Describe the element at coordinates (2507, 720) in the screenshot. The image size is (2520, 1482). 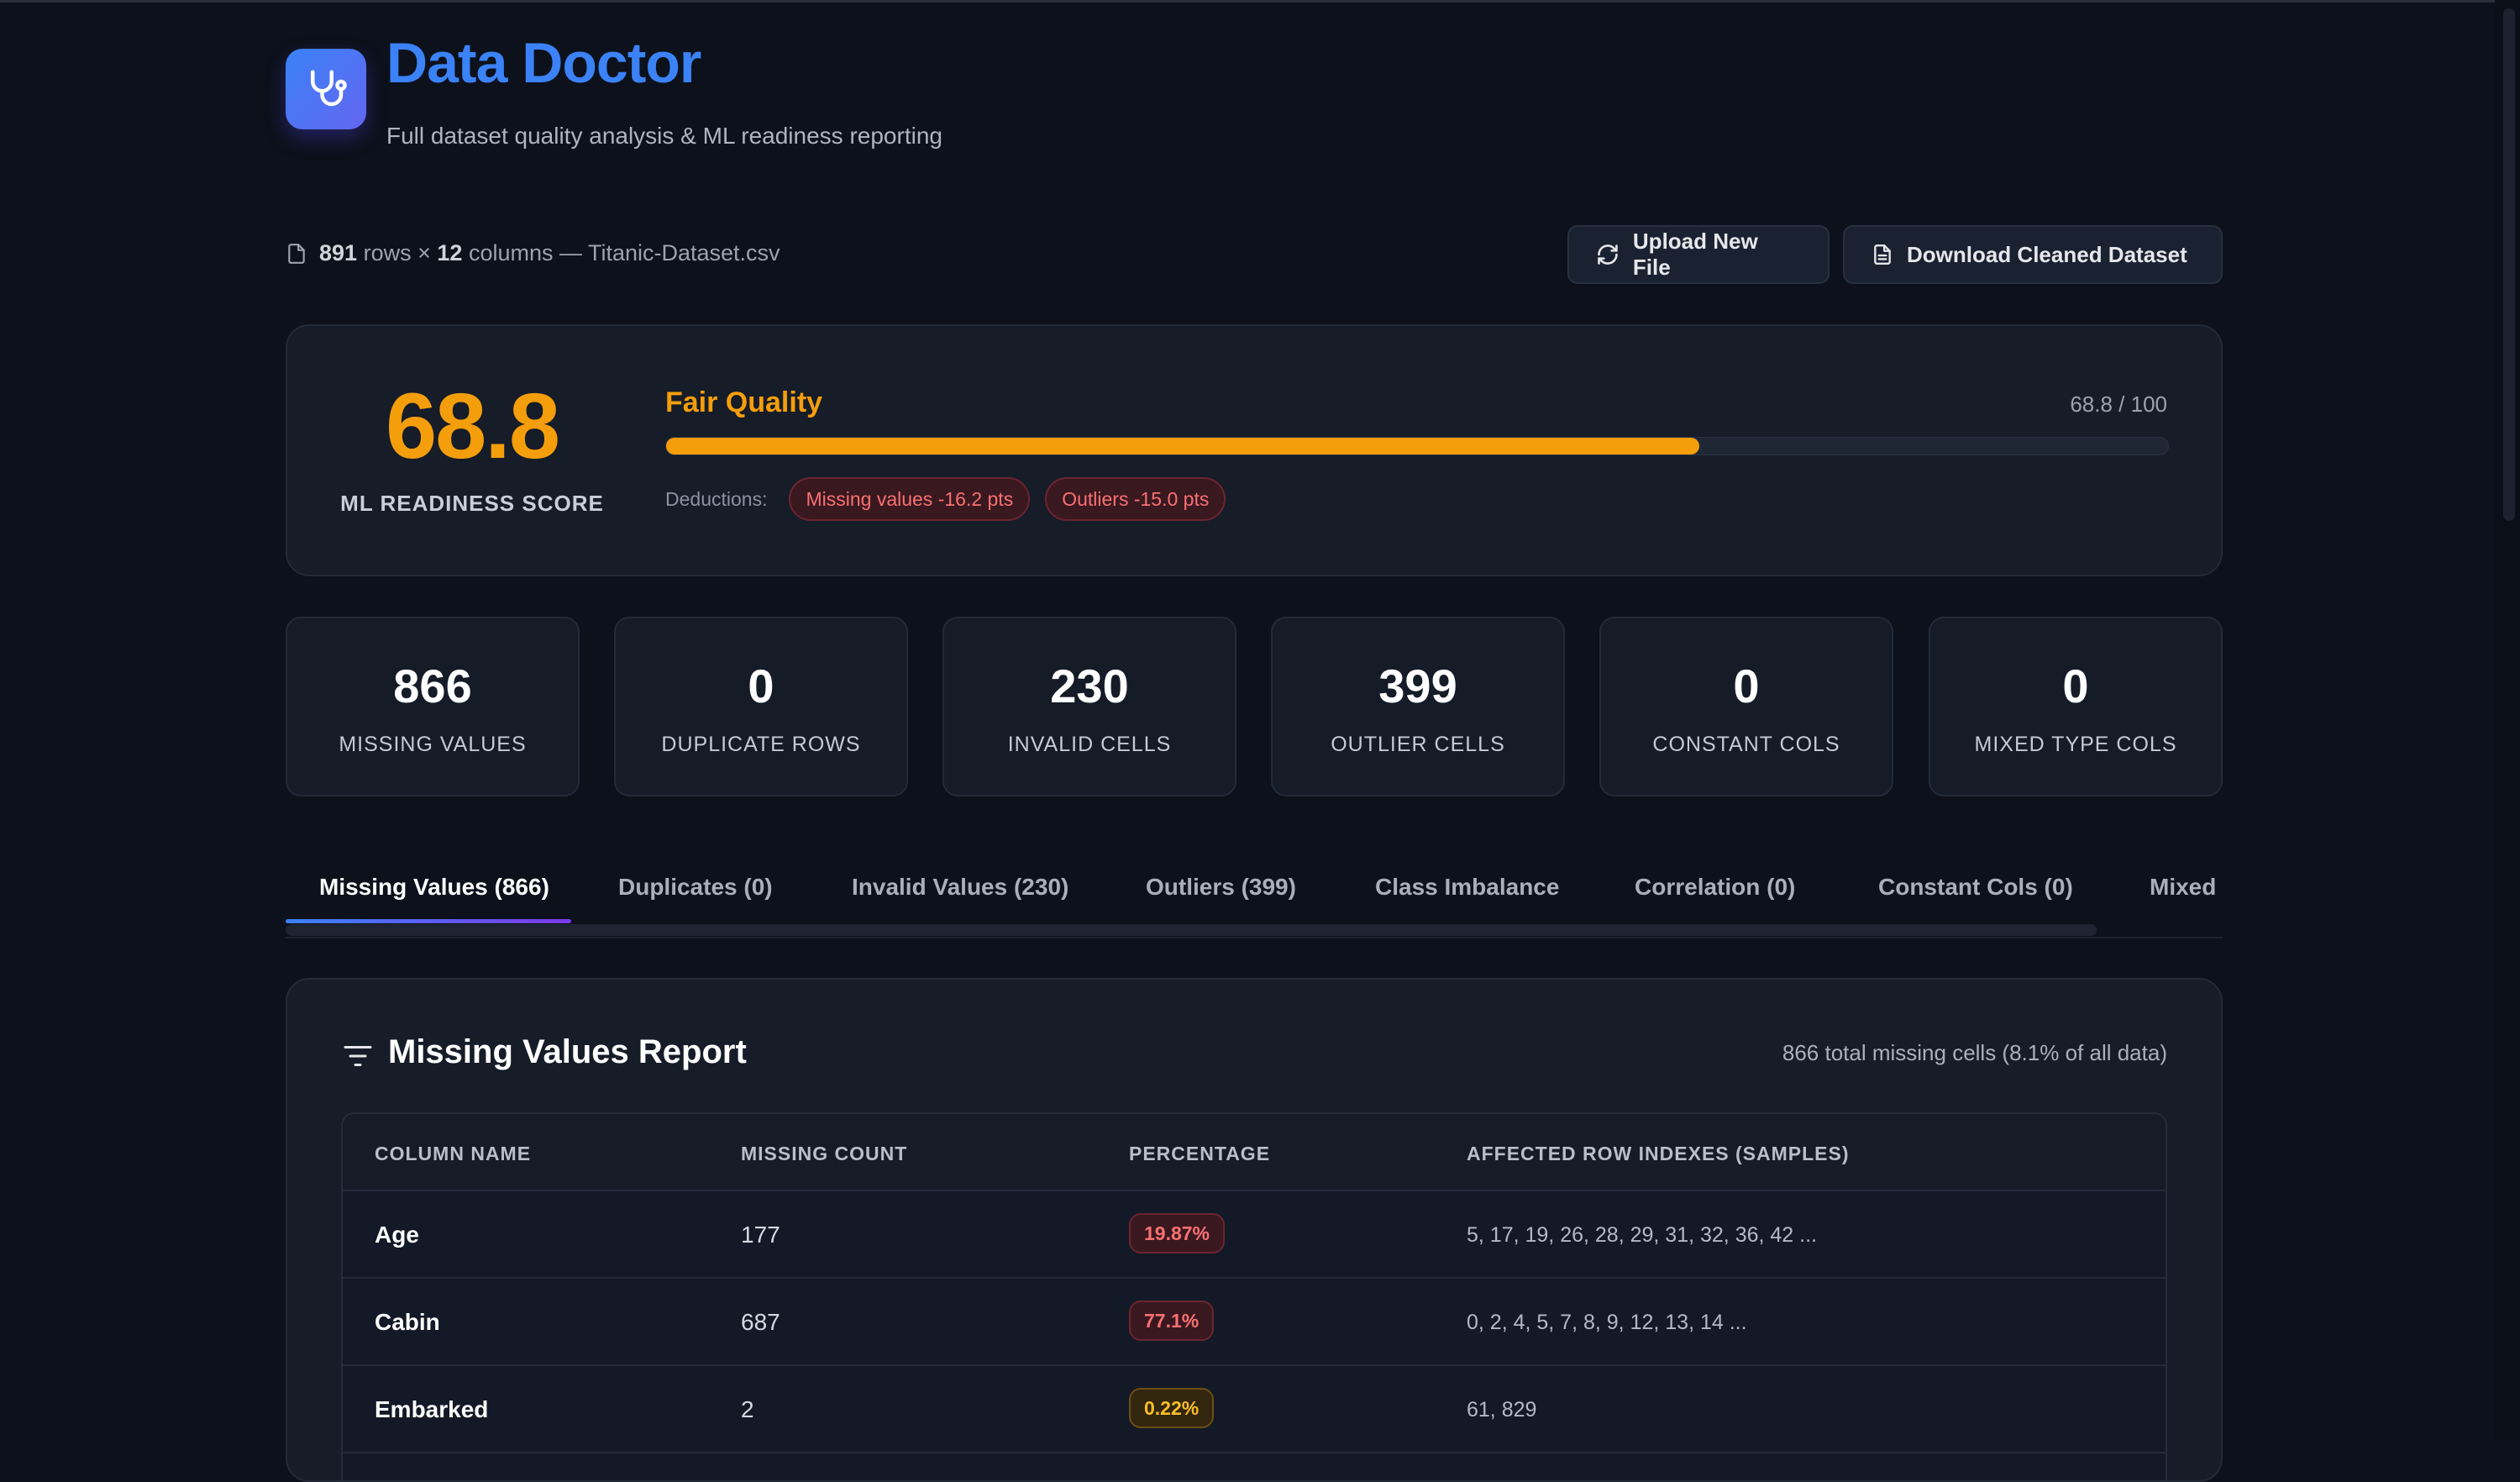
I see `page-scrollbar` at that location.